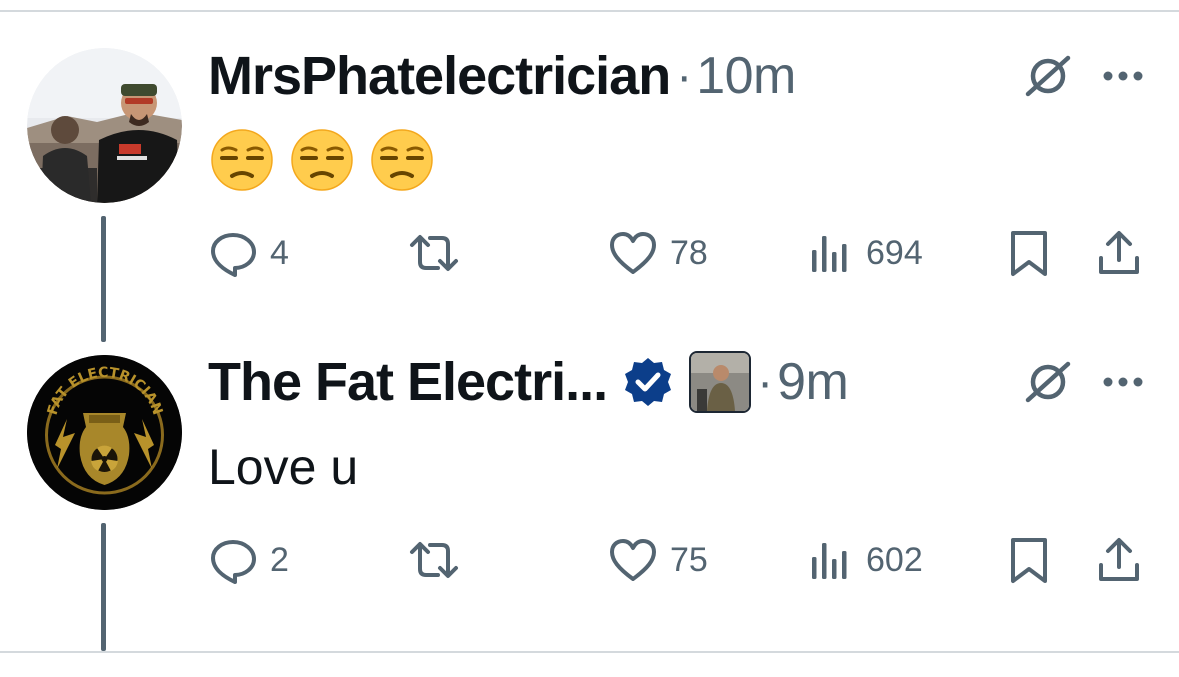 The width and height of the screenshot is (1179, 677). What do you see at coordinates (589, 11) in the screenshot?
I see `divider-top` at bounding box center [589, 11].